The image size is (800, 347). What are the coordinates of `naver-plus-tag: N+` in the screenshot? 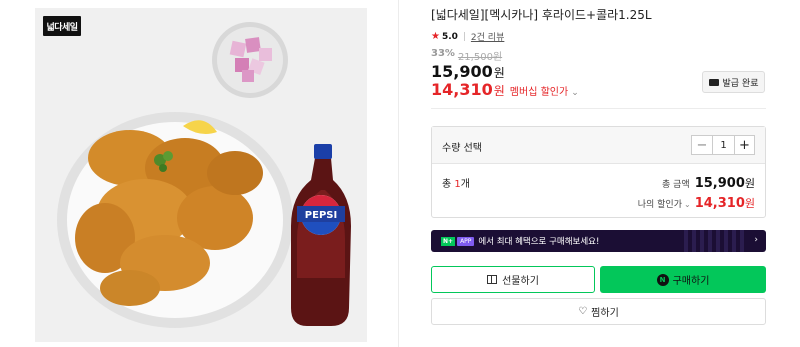 It's located at (448, 241).